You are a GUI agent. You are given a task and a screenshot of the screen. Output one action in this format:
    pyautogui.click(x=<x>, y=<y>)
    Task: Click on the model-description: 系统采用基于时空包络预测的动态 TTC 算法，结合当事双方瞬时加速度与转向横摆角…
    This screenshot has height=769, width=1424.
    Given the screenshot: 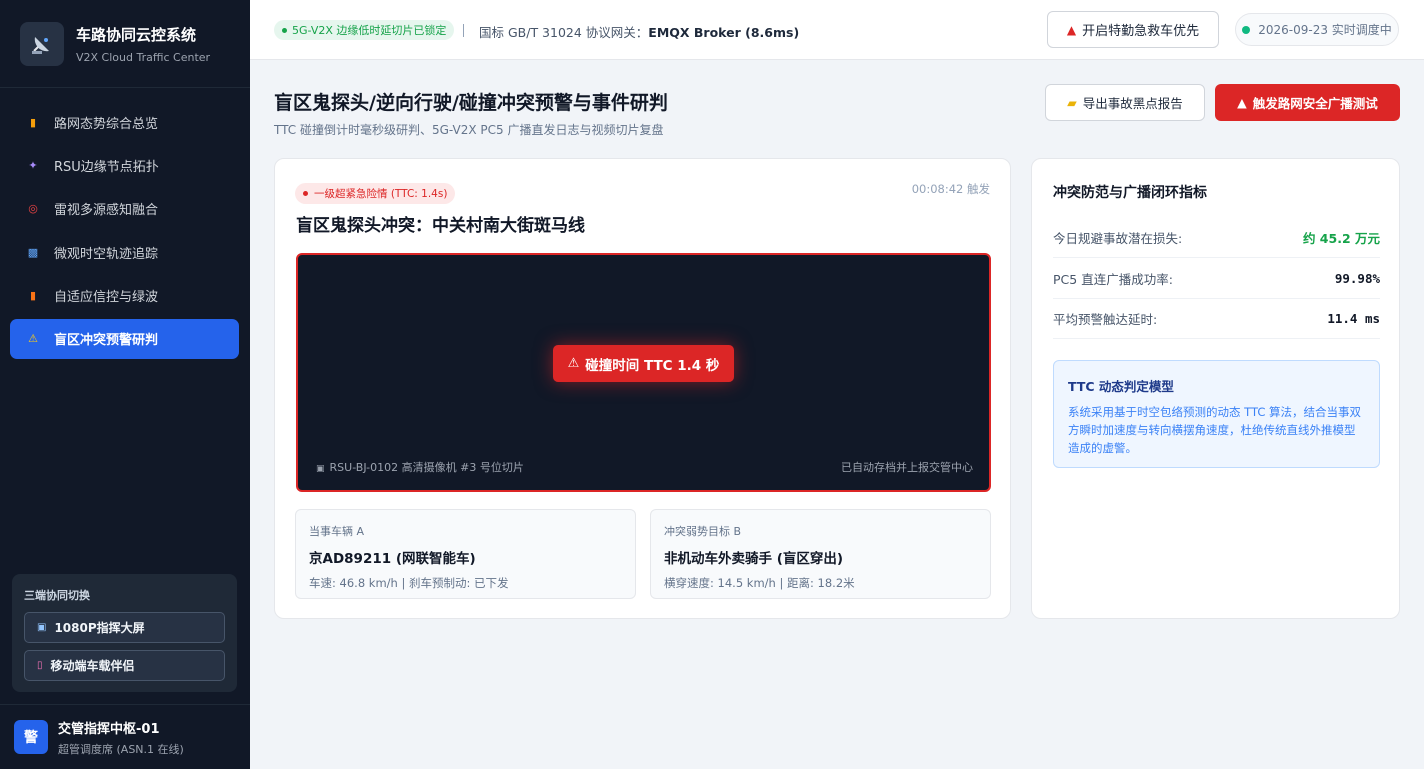 What is the action you would take?
    pyautogui.click(x=1215, y=430)
    